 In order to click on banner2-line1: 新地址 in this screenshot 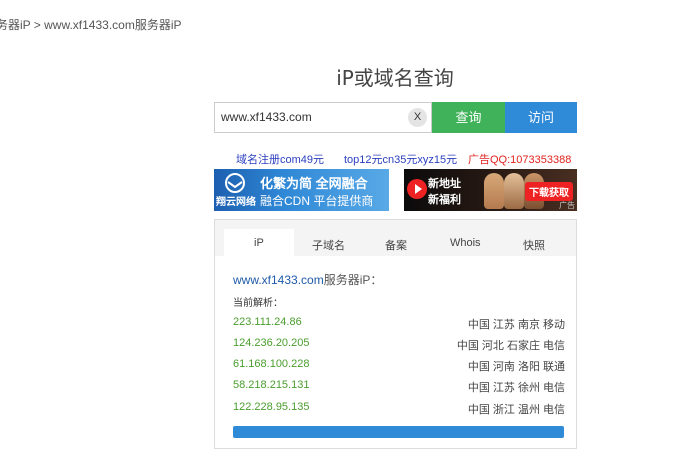, I will do `click(444, 184)`.